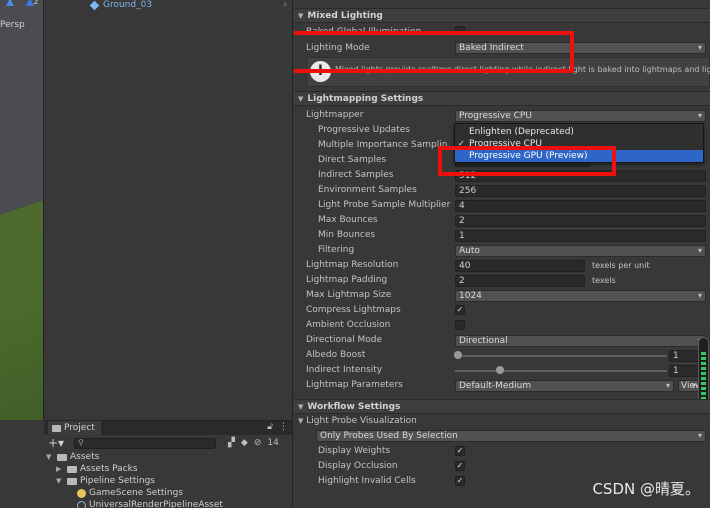  Describe the element at coordinates (244, 443) in the screenshot. I see `label-icon: ◆` at that location.